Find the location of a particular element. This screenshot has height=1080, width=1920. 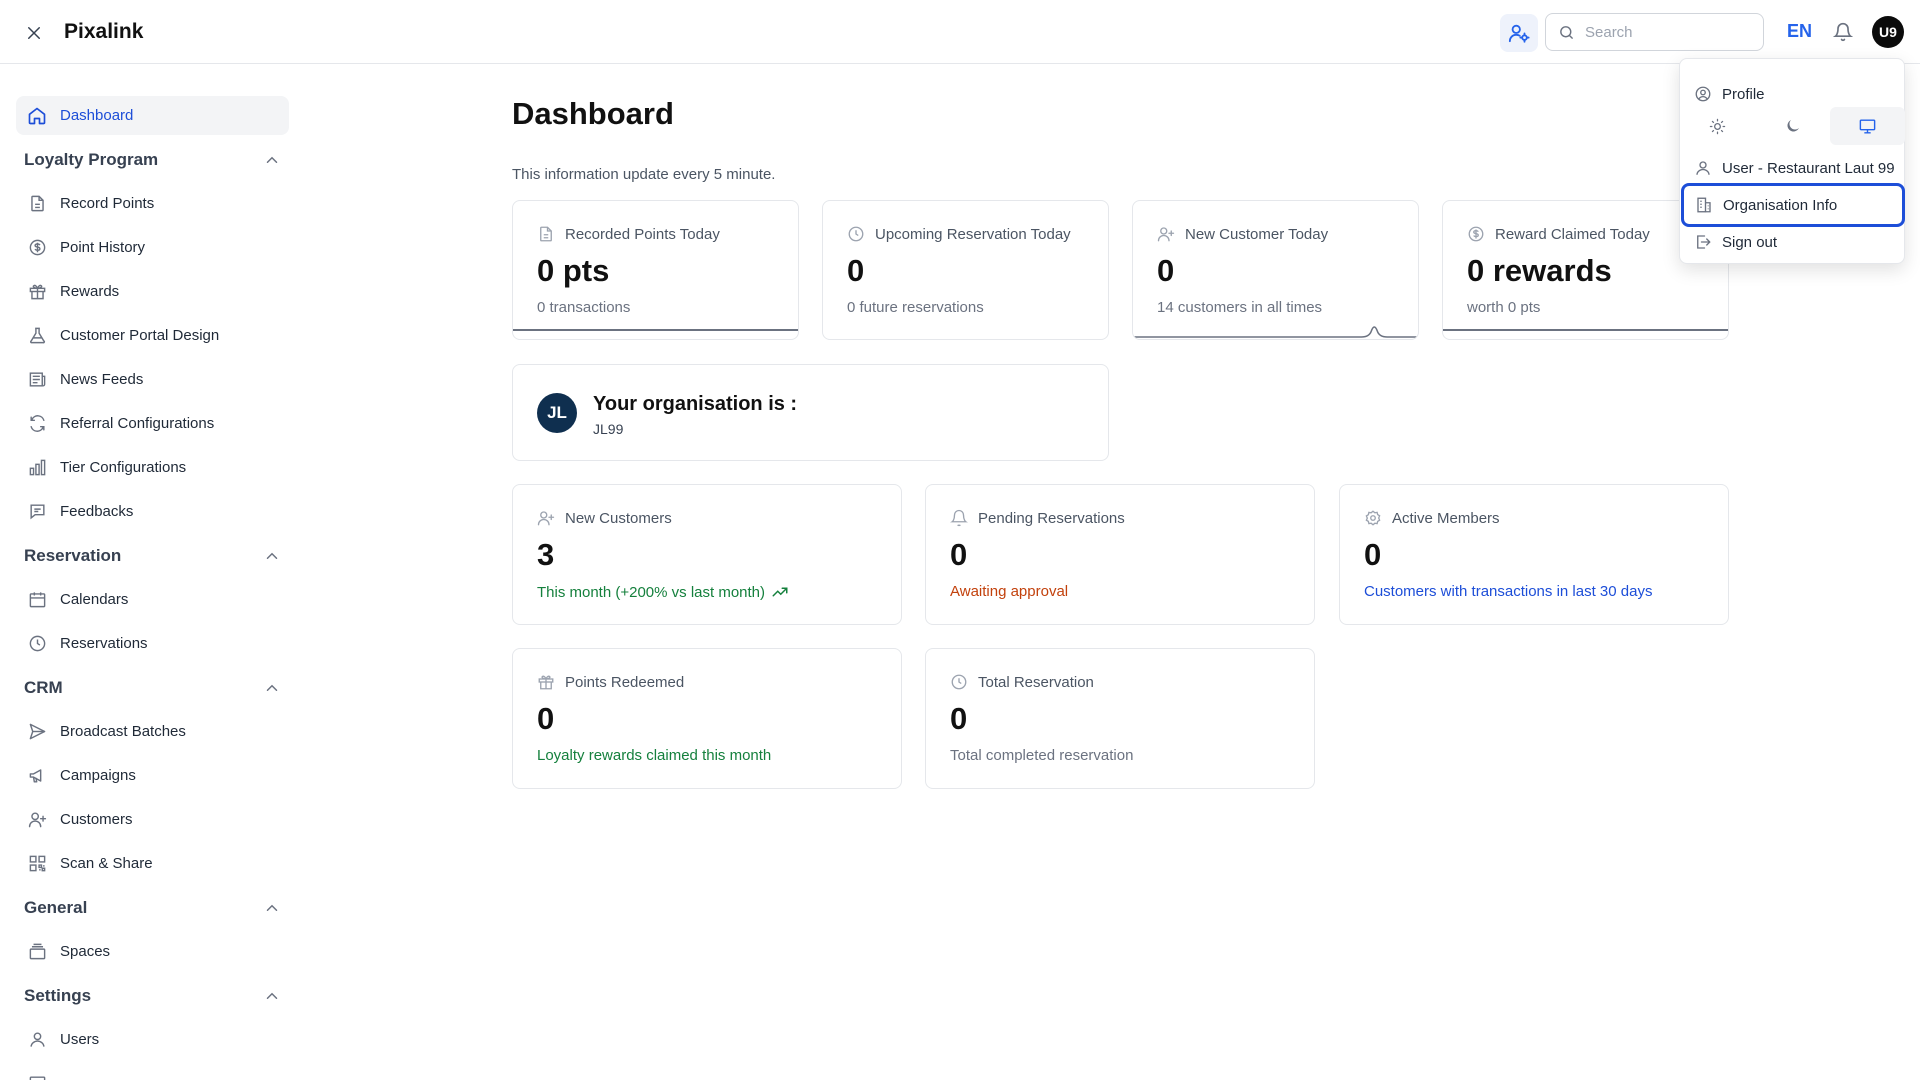

sun-icon is located at coordinates (1717, 126).